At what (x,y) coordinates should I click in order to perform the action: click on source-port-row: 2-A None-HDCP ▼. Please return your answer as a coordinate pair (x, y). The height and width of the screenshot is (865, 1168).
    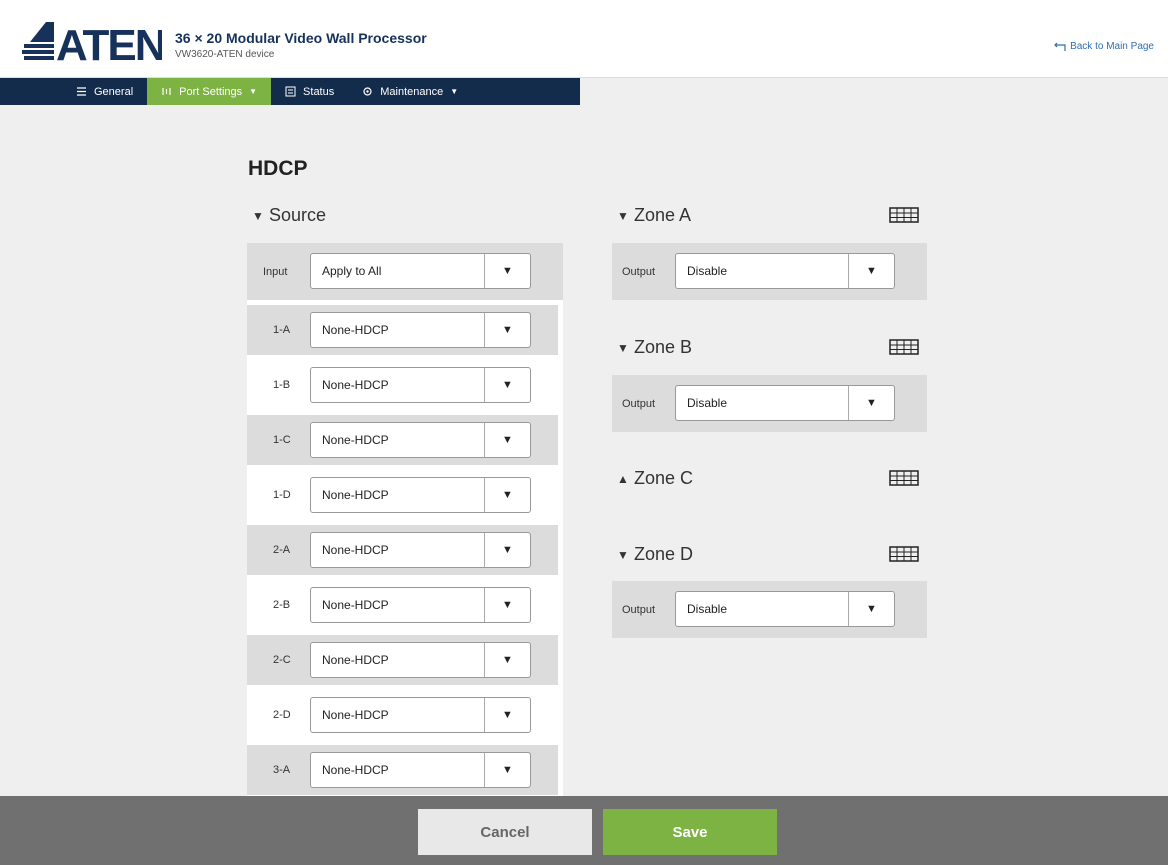
    Looking at the image, I should click on (402, 550).